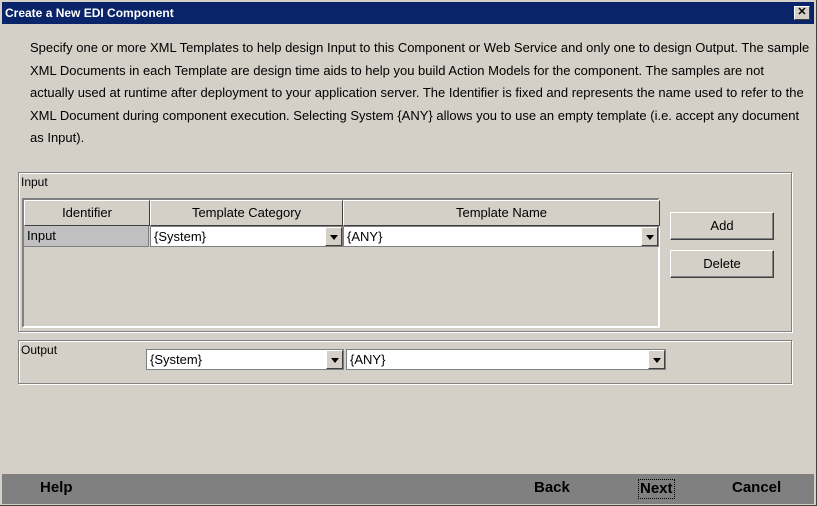 This screenshot has height=506, width=817. Describe the element at coordinates (408, 489) in the screenshot. I see `footer-bar: Help Back Next Cancel` at that location.